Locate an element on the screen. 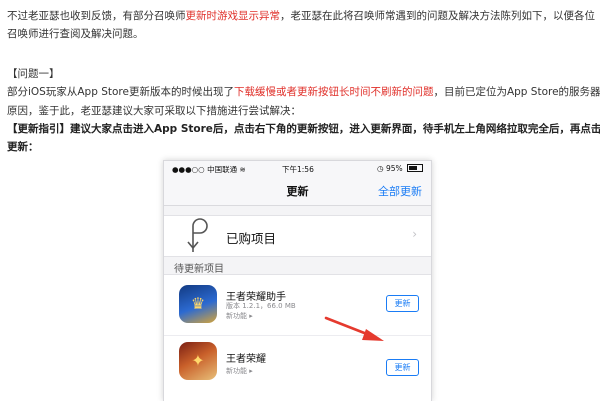 The image size is (600, 401). hero-icon: ✦ is located at coordinates (198, 360).